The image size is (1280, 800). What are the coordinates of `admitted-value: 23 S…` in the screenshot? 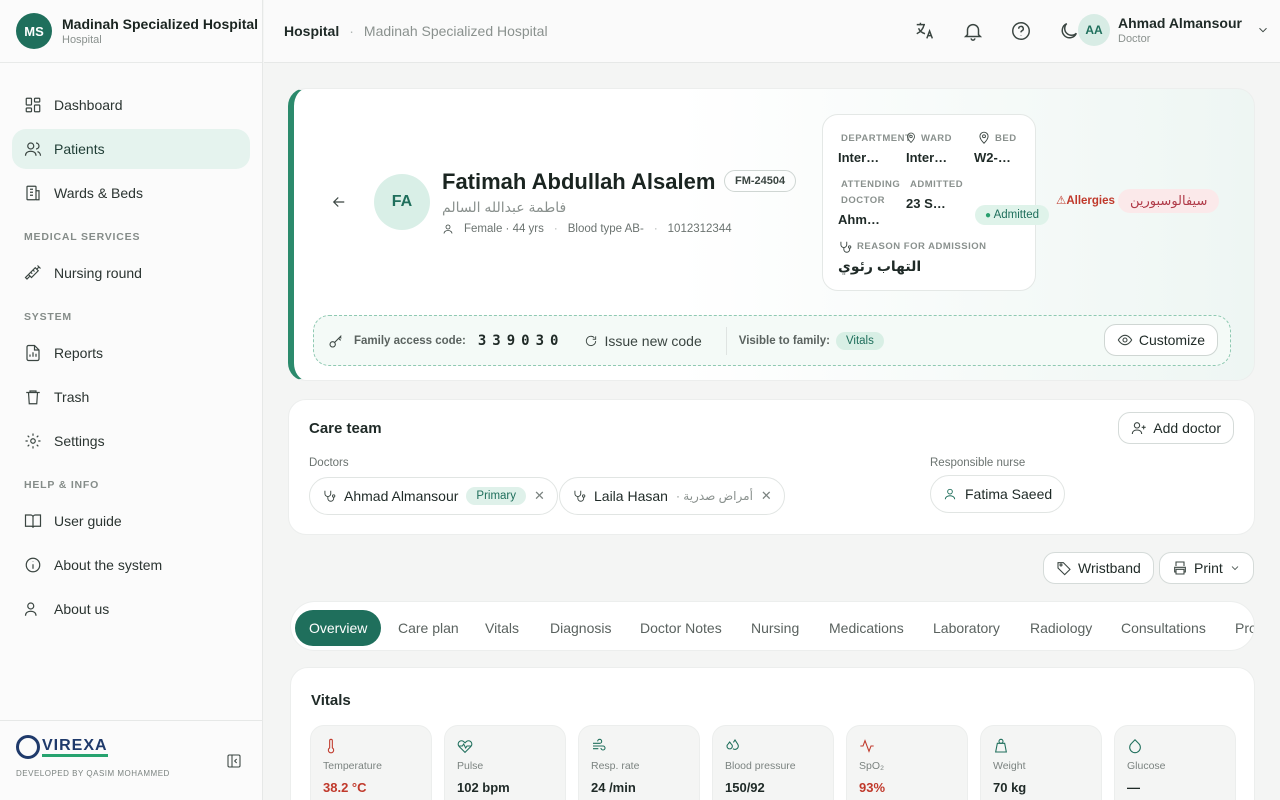 It's located at (926, 203).